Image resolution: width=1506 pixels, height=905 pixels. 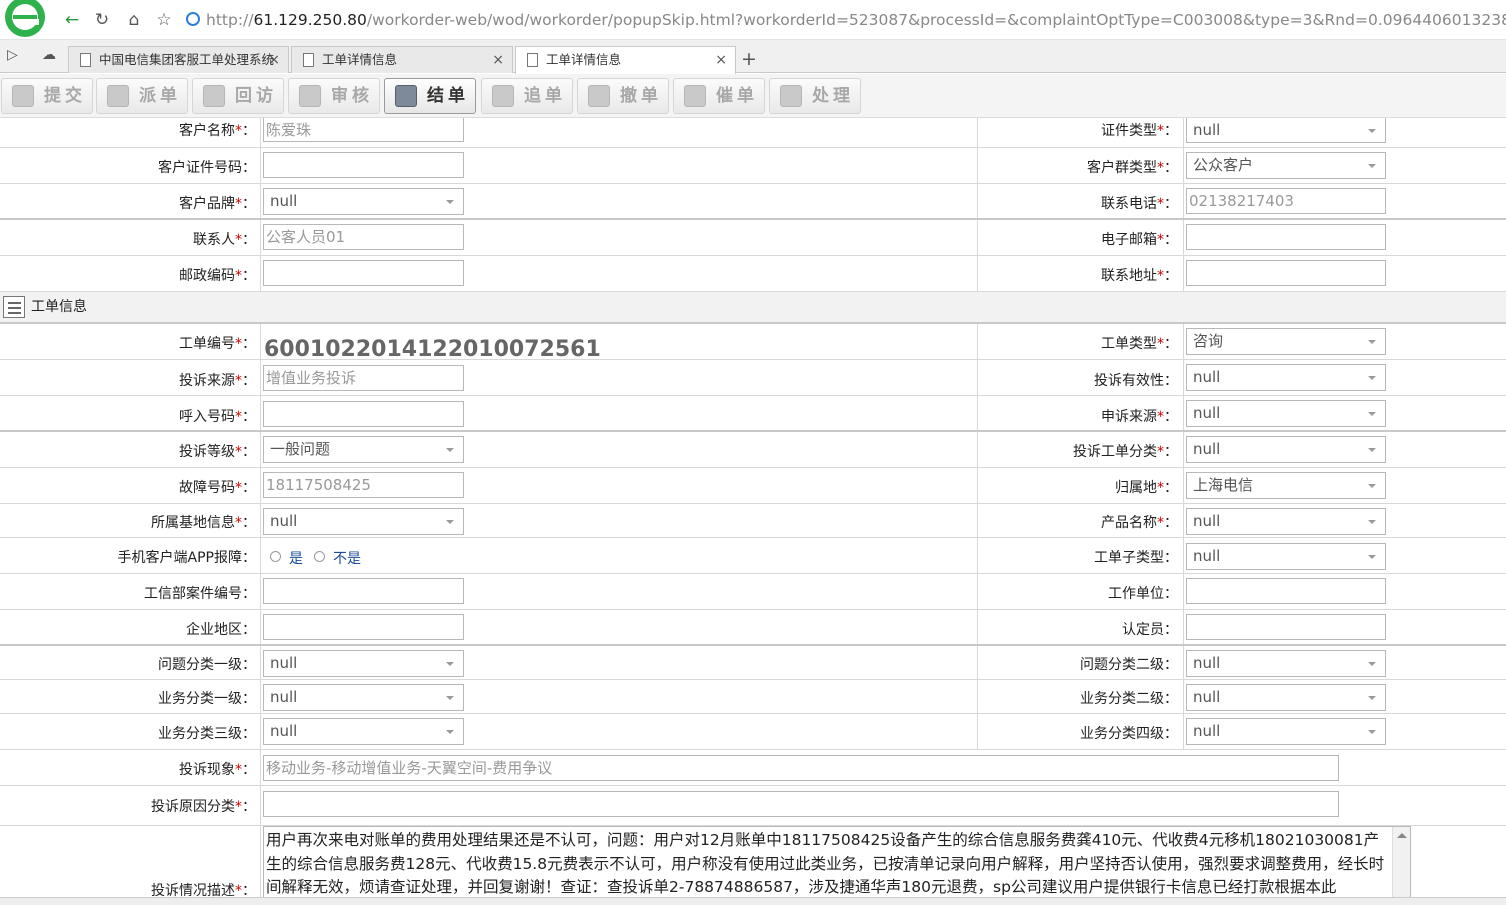 I want to click on phenomenon-input: 移动业务-移动增值业务-天翼空间-费用争议, so click(x=801, y=768).